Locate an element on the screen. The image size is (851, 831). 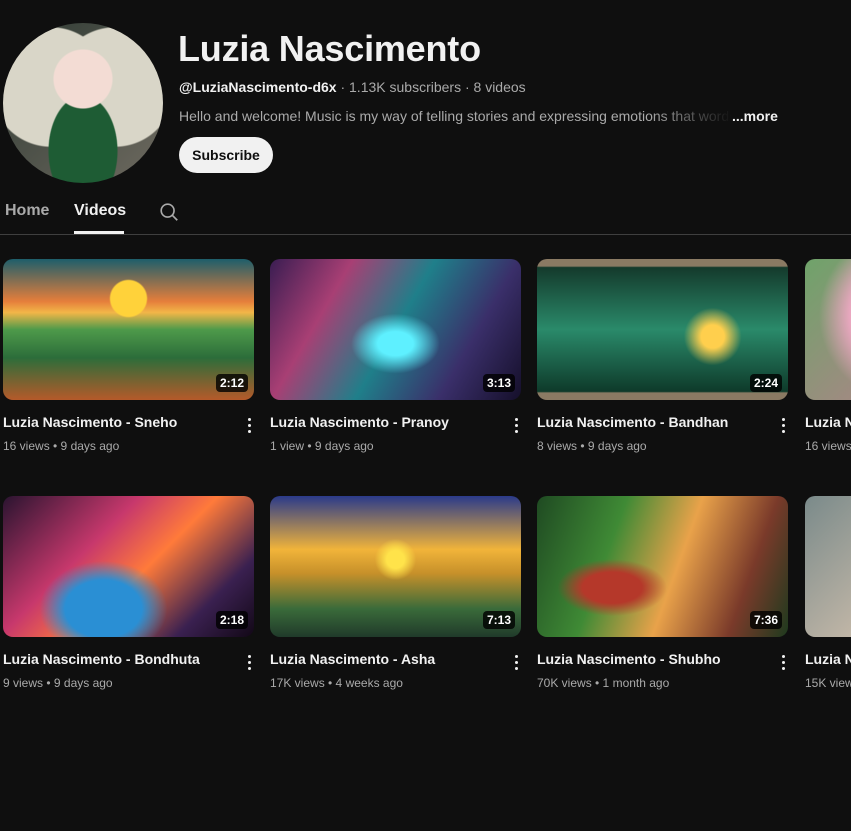
channel-tabs: Home Videos is located at coordinates (425, 211).